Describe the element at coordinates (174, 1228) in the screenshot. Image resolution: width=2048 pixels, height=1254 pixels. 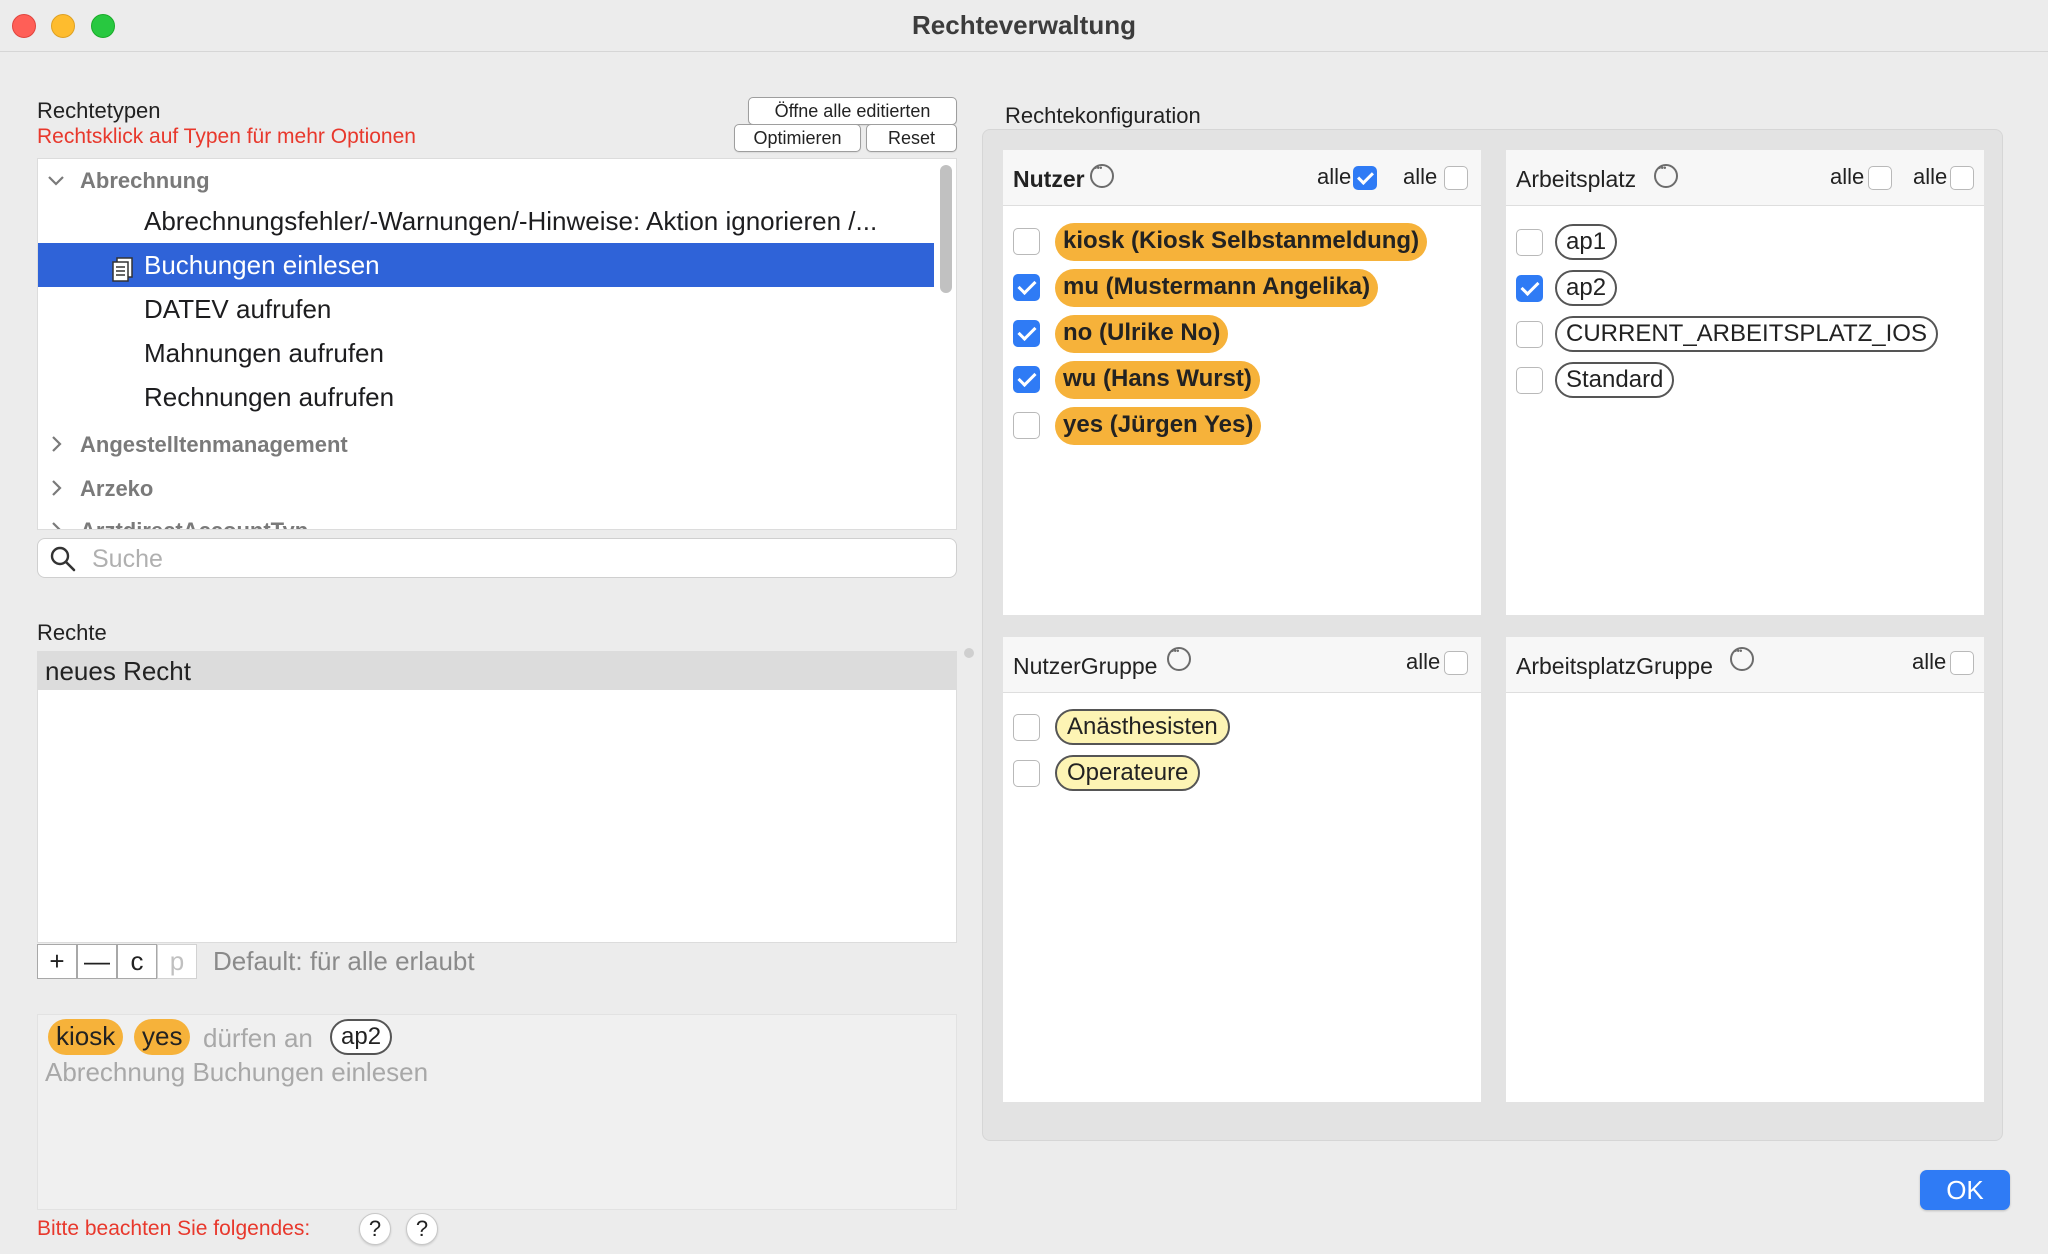
I see `notice-text: Bitte beachten Sie folgendes:` at that location.